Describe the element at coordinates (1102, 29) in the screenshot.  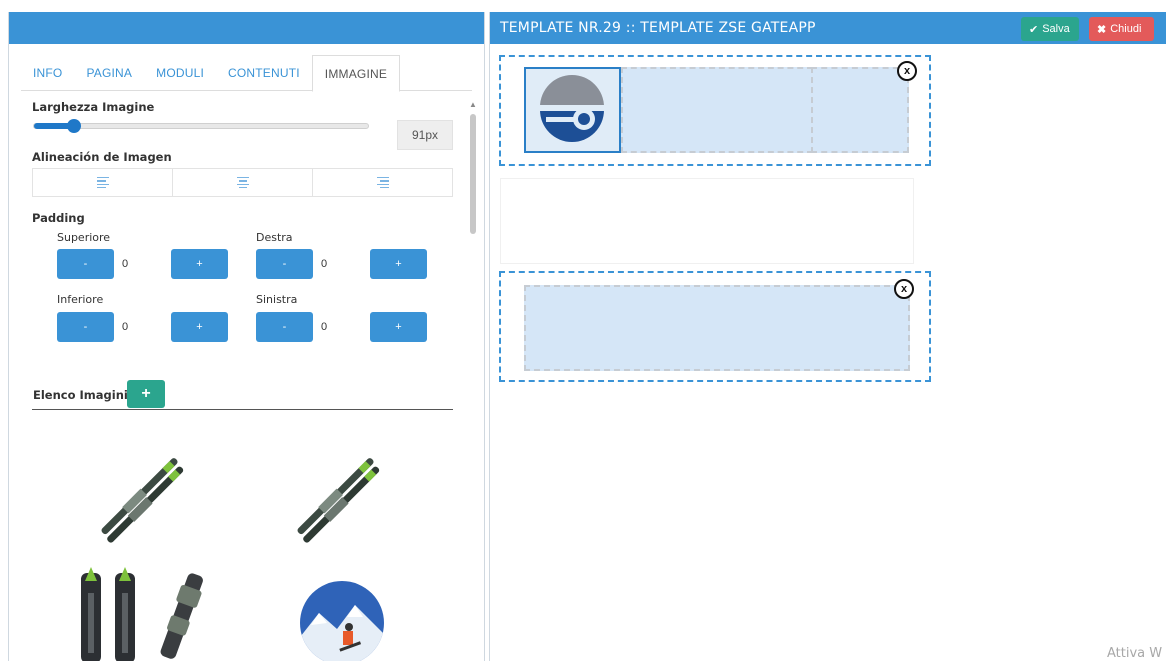
I see `close-icon: ✖` at that location.